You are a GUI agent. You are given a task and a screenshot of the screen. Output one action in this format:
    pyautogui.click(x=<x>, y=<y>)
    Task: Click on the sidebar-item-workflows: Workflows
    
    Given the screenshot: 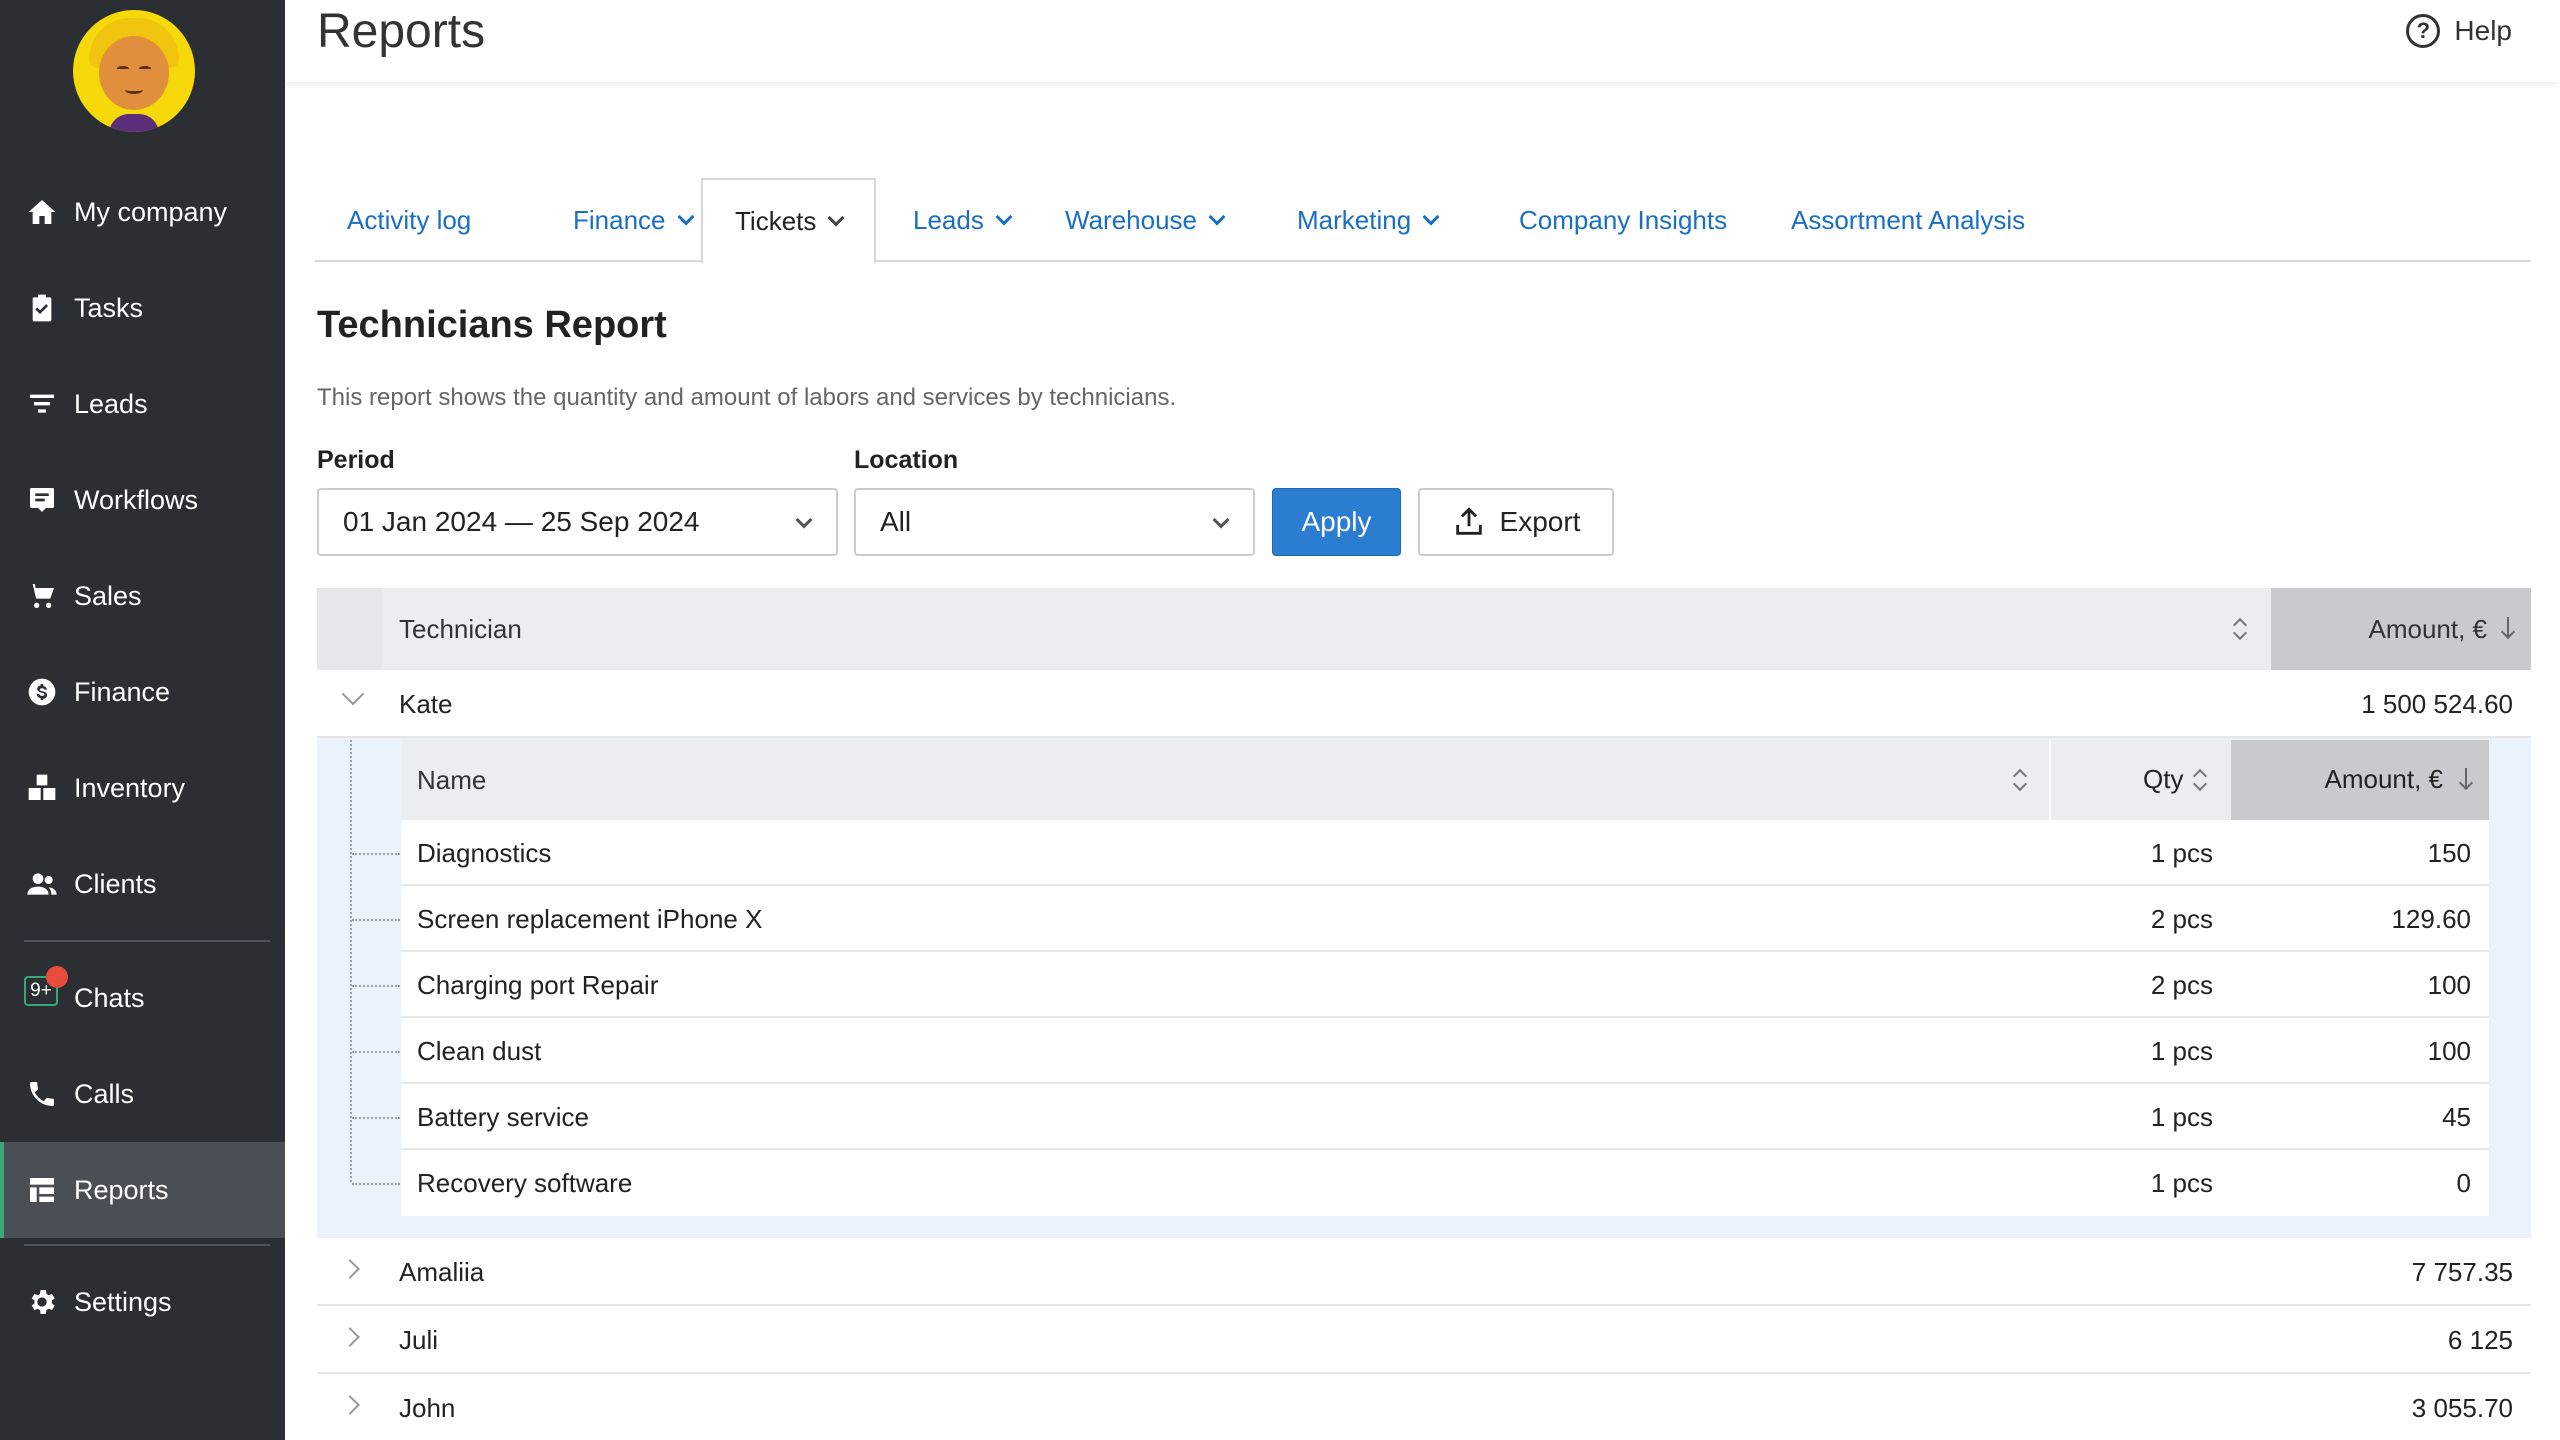 What is the action you would take?
    pyautogui.click(x=142, y=500)
    